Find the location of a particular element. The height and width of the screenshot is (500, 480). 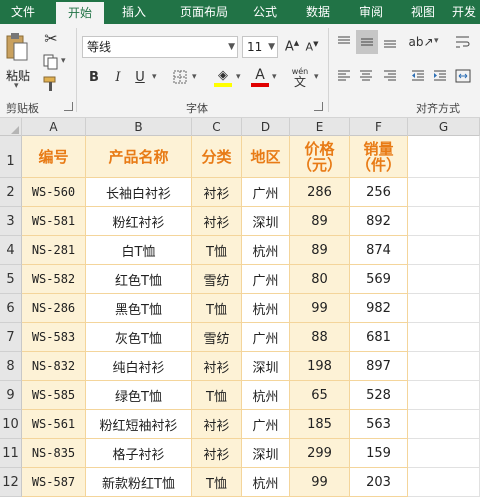

table-cell: 982 is located at coordinates (379, 308).